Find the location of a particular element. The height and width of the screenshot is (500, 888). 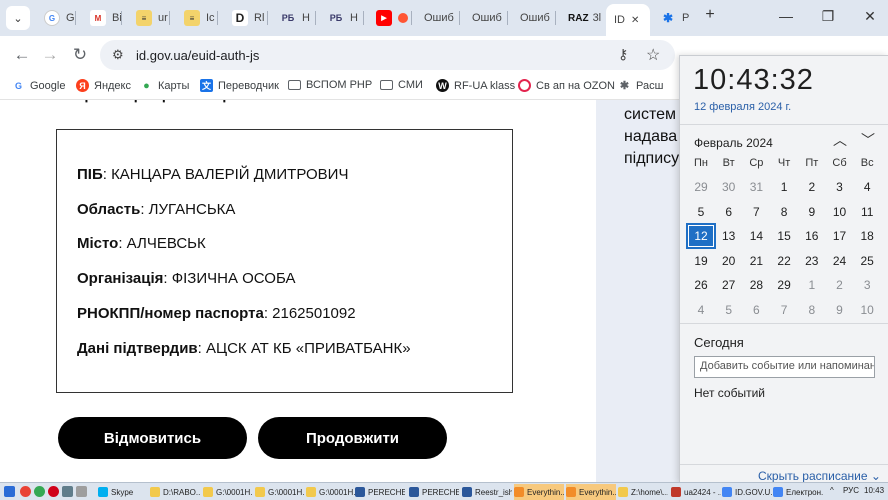

bookmark-maps: ● Карты is located at coordinates (164, 85).